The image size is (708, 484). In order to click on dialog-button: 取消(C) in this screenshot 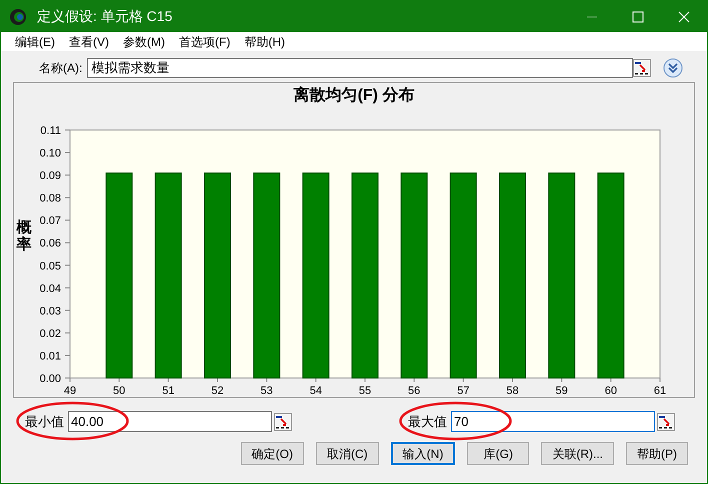, I will do `click(347, 453)`.